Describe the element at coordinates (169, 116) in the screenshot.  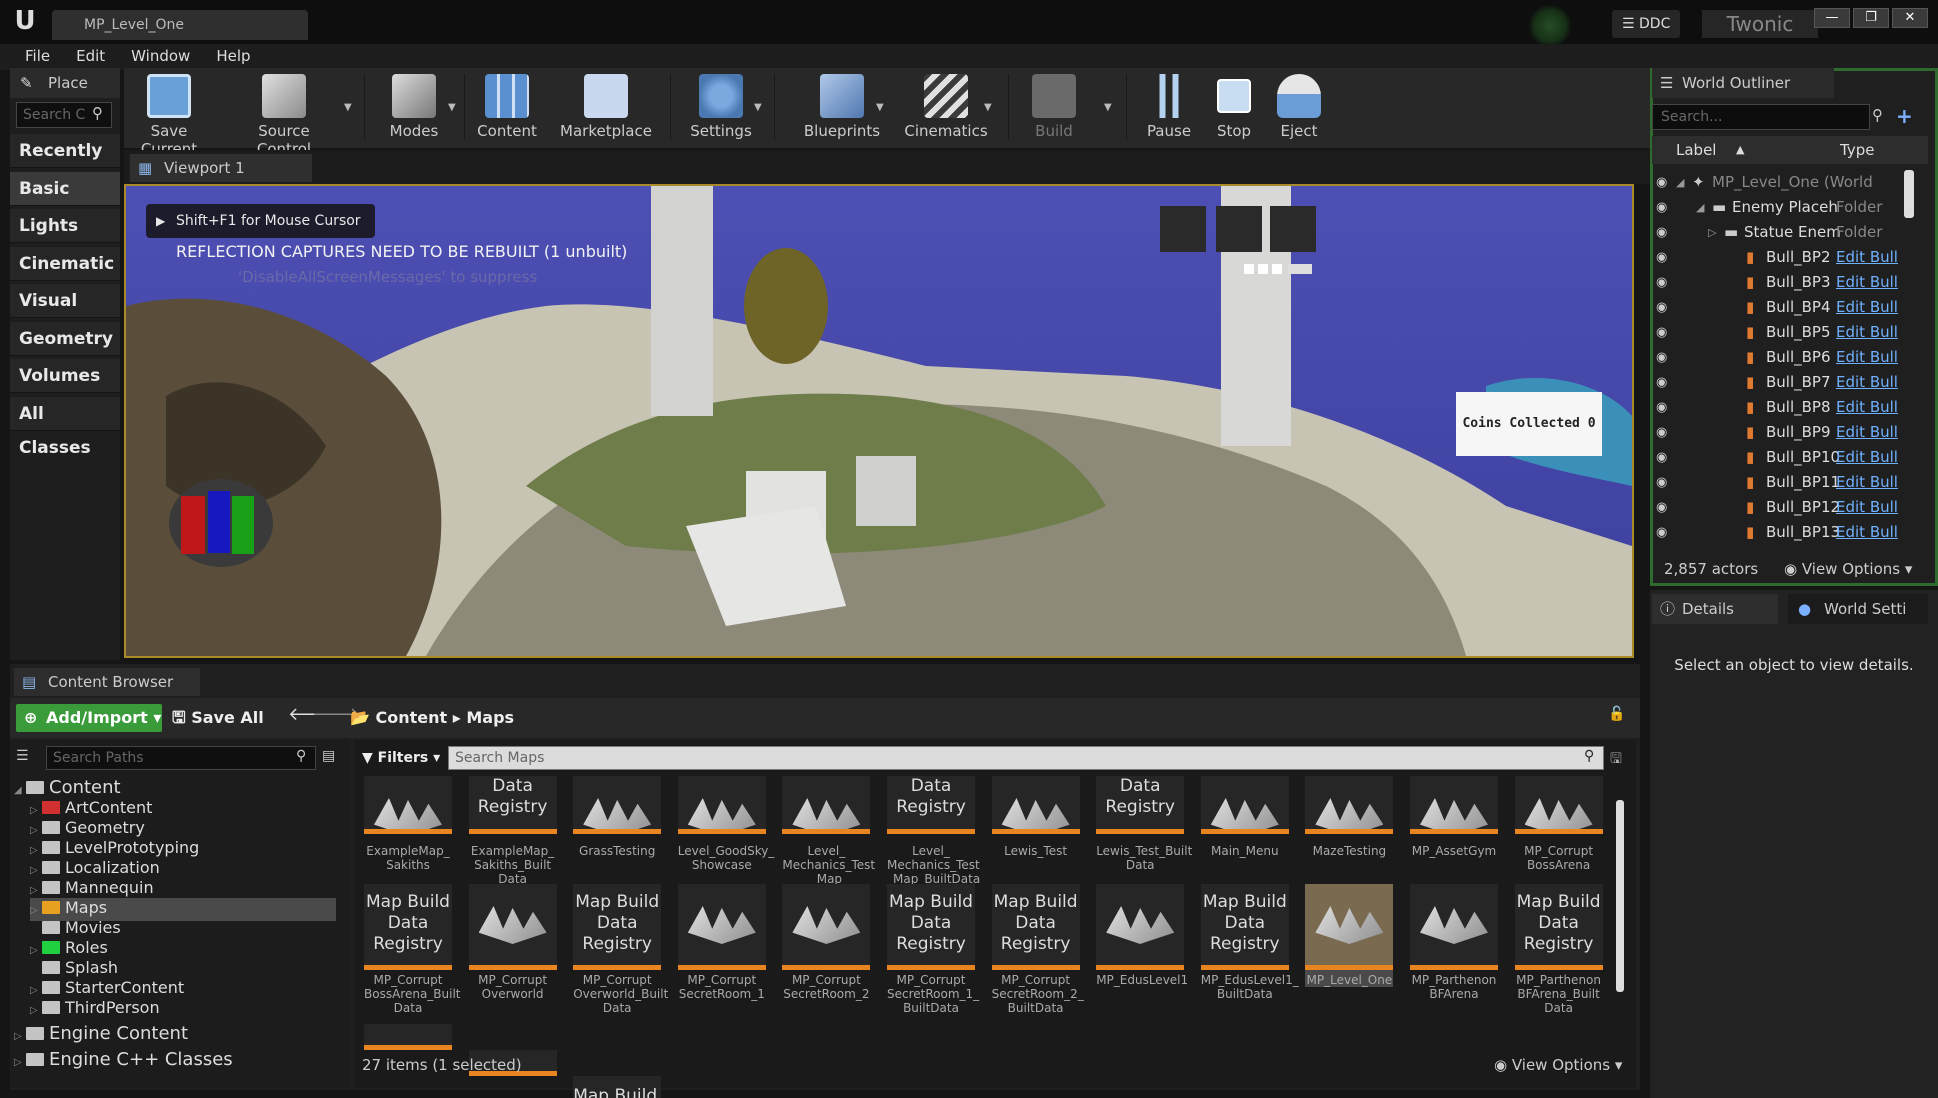
I see `save-current-button: Save Current` at that location.